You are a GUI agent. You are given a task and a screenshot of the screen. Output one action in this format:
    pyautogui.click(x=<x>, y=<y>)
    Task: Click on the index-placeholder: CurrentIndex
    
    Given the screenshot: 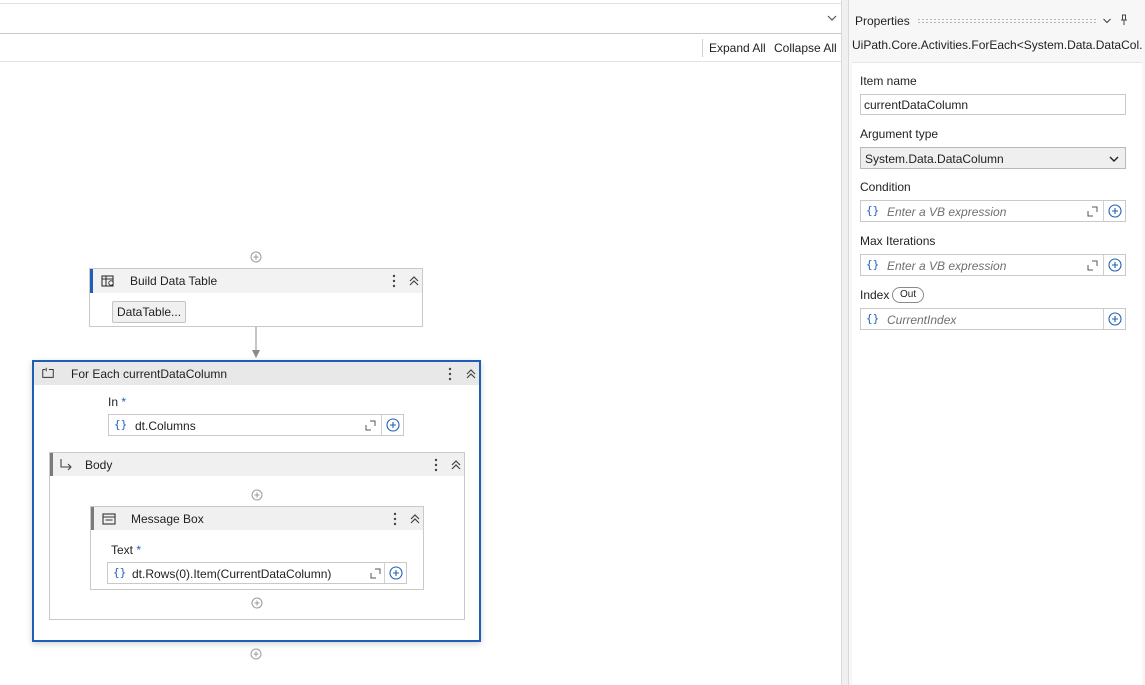 What is the action you would take?
    pyautogui.click(x=921, y=320)
    